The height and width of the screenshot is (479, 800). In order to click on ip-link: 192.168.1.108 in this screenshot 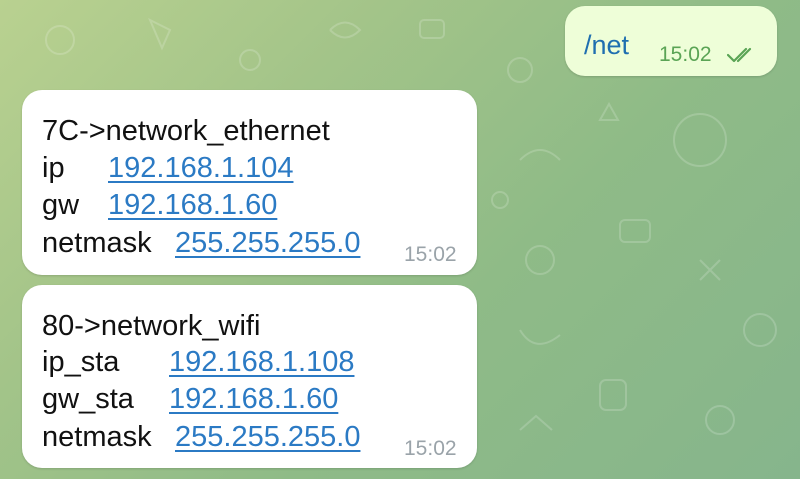, I will do `click(261, 362)`.